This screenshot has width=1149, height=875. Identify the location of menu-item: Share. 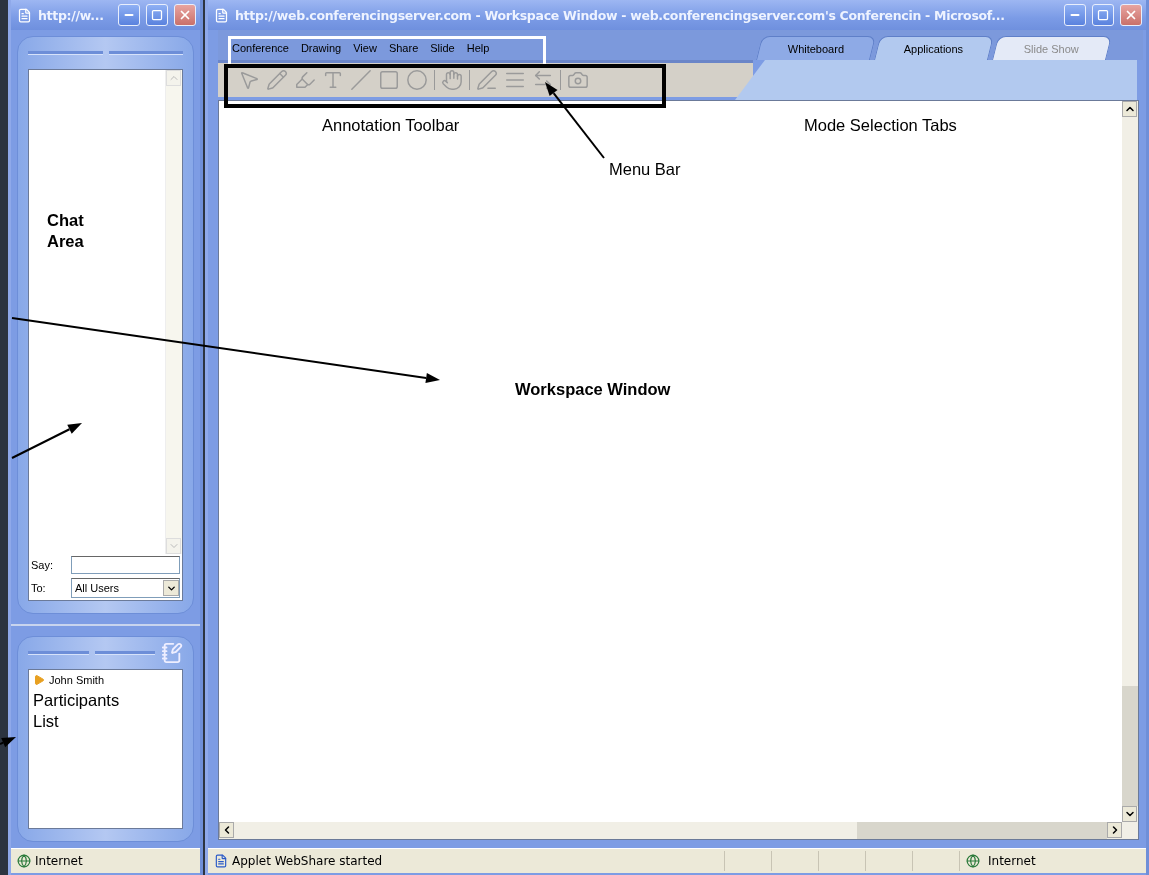
(403, 48).